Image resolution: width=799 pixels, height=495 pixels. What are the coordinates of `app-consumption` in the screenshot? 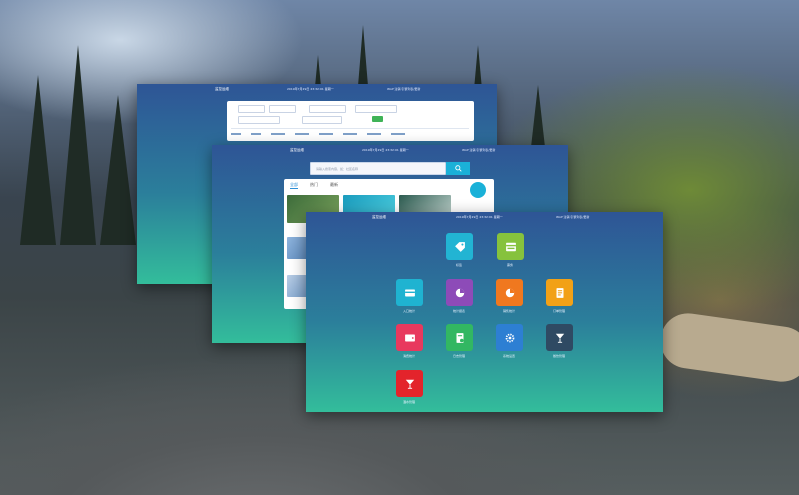 It's located at (409, 337).